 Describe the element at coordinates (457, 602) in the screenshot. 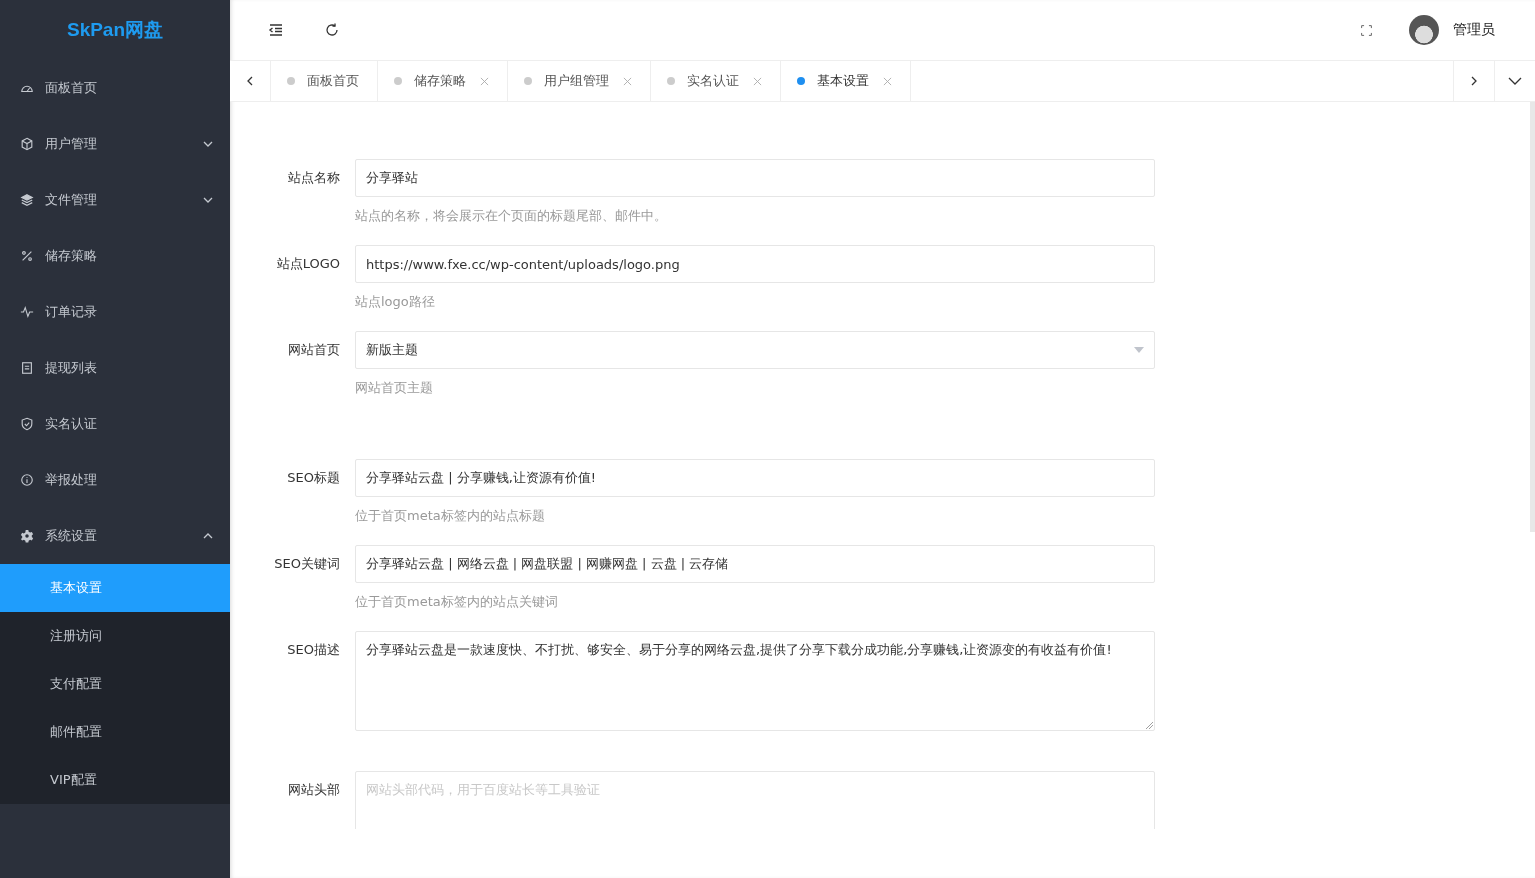

I see `help-text: 位于首页meta标签内的站点关键词` at that location.